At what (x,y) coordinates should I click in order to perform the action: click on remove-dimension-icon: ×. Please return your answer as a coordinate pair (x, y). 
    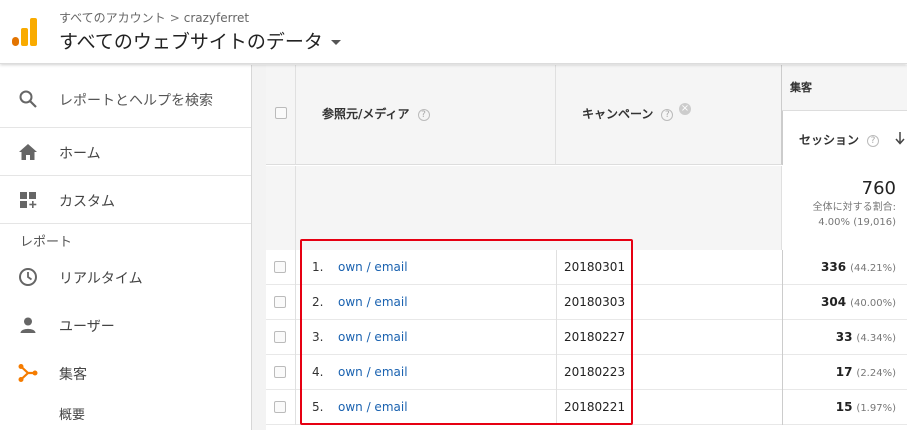
    Looking at the image, I should click on (685, 109).